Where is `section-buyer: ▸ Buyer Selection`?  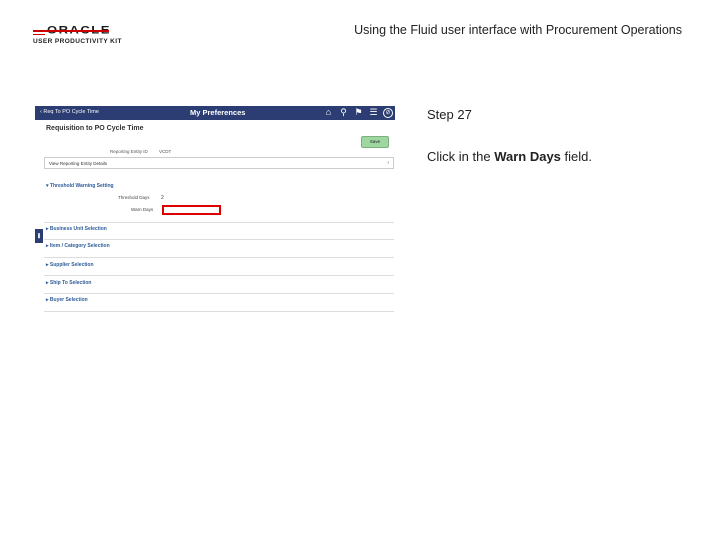 section-buyer: ▸ Buyer Selection is located at coordinates (67, 300).